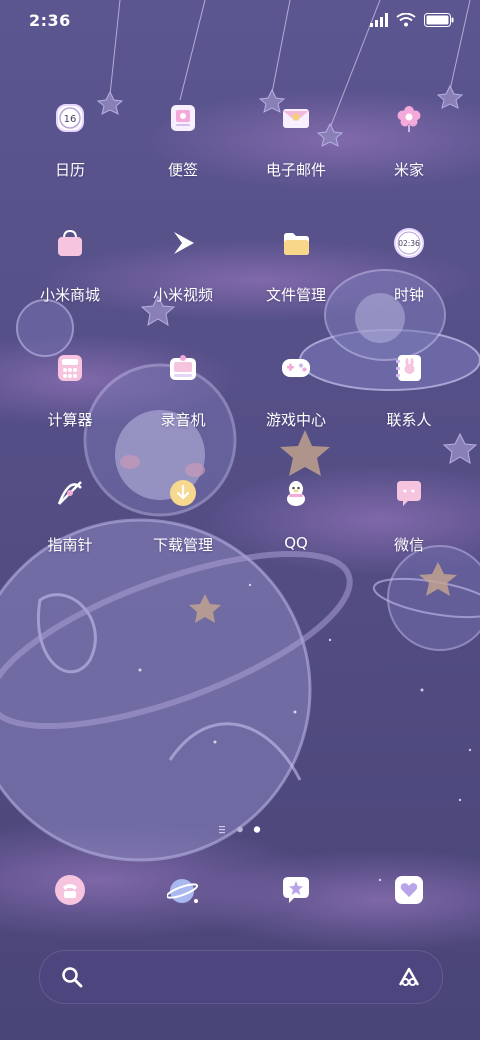 The image size is (480, 1040). What do you see at coordinates (409, 493) in the screenshot?
I see `chat-bubble-icon` at bounding box center [409, 493].